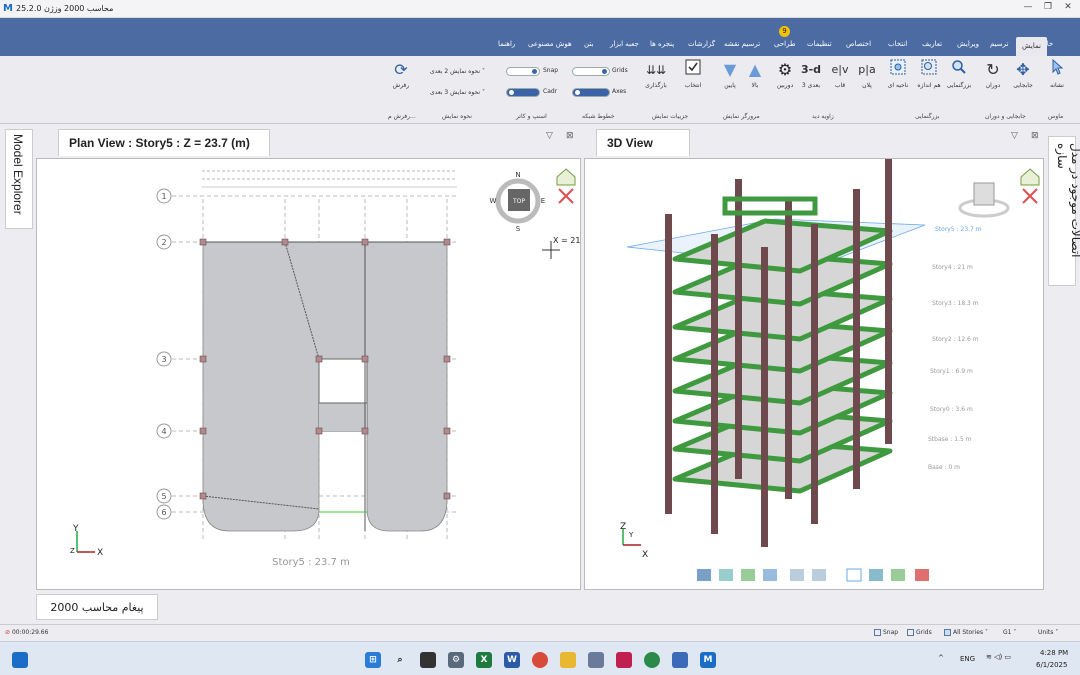 The height and width of the screenshot is (675, 1080). I want to click on tab-design: طراحی, so click(785, 46).